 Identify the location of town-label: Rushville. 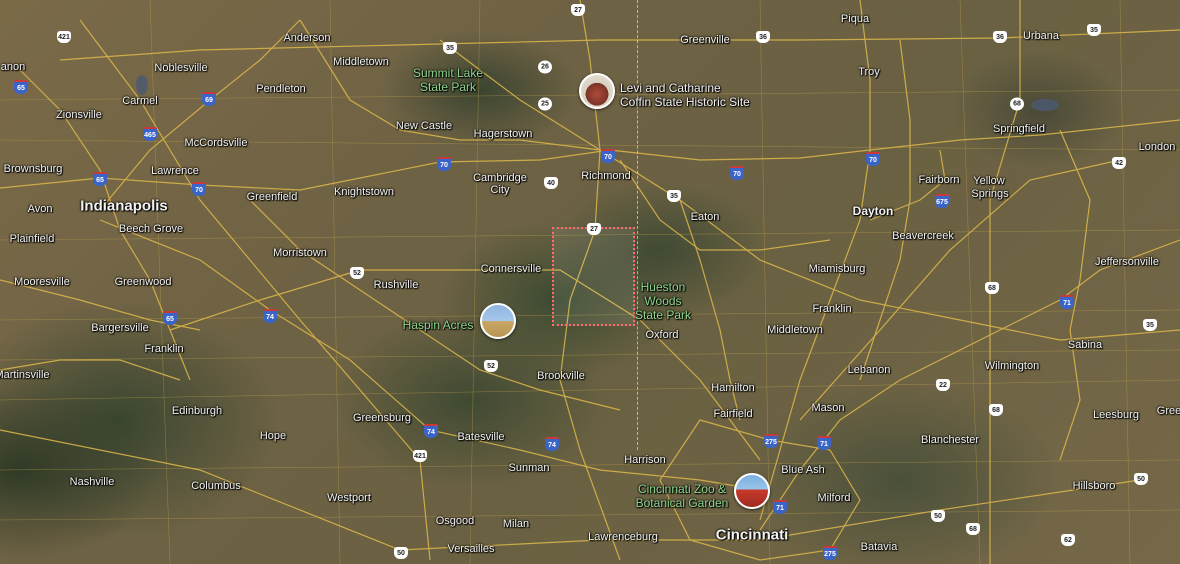
(396, 285).